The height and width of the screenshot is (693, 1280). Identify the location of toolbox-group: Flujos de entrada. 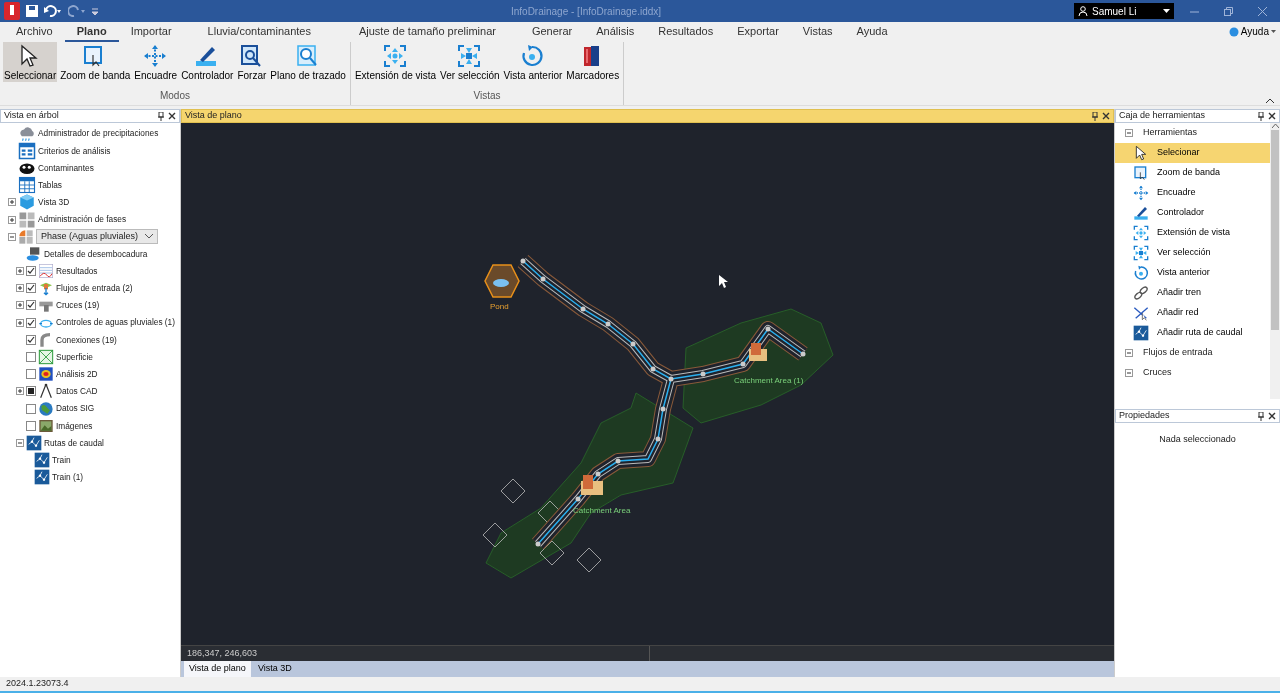
(1178, 353).